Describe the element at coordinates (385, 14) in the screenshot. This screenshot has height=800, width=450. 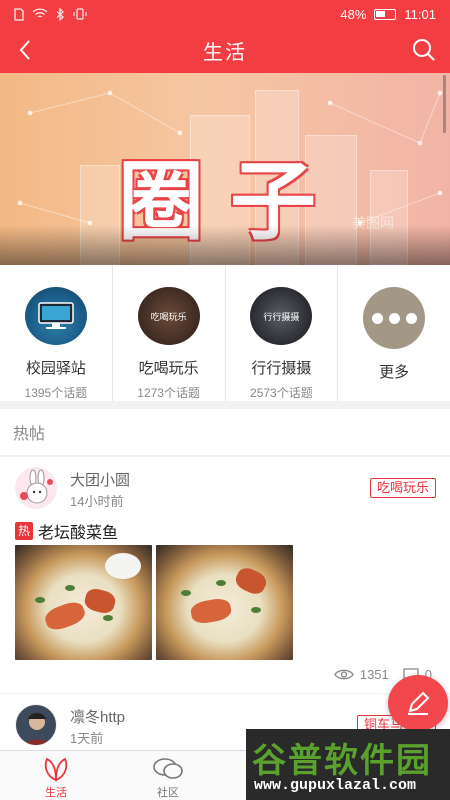
I see `battery-icon` at that location.